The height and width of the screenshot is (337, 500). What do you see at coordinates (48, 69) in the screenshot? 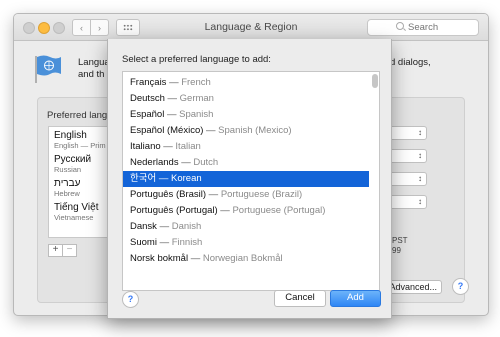
I see `un-flag-icon` at bounding box center [48, 69].